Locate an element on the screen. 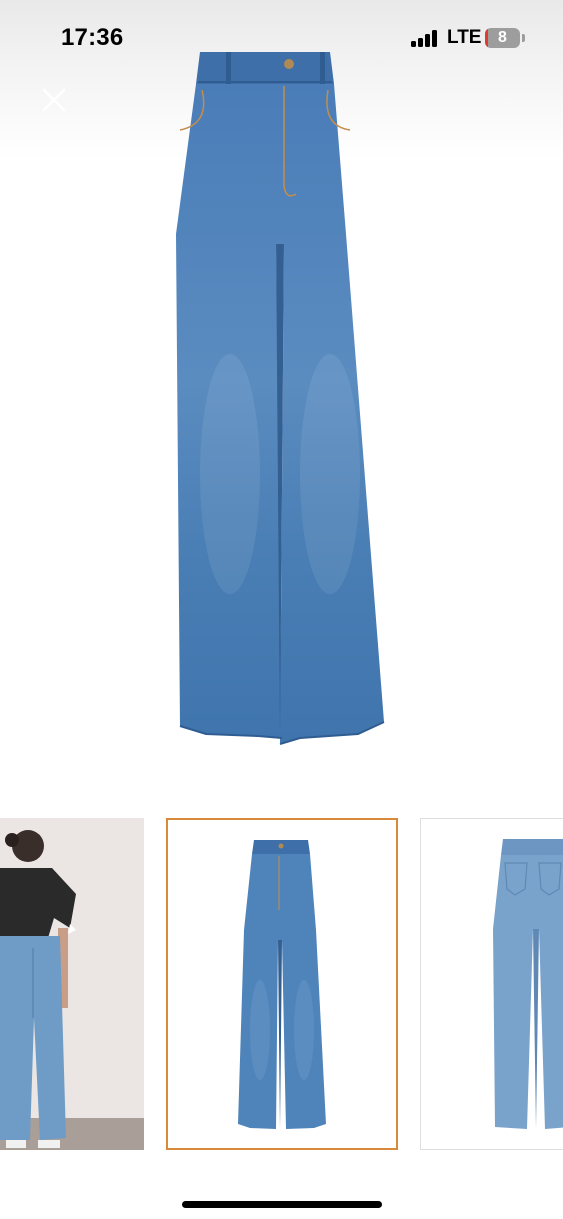 This screenshot has width=563, height=1219. network-label: LTE is located at coordinates (464, 37).